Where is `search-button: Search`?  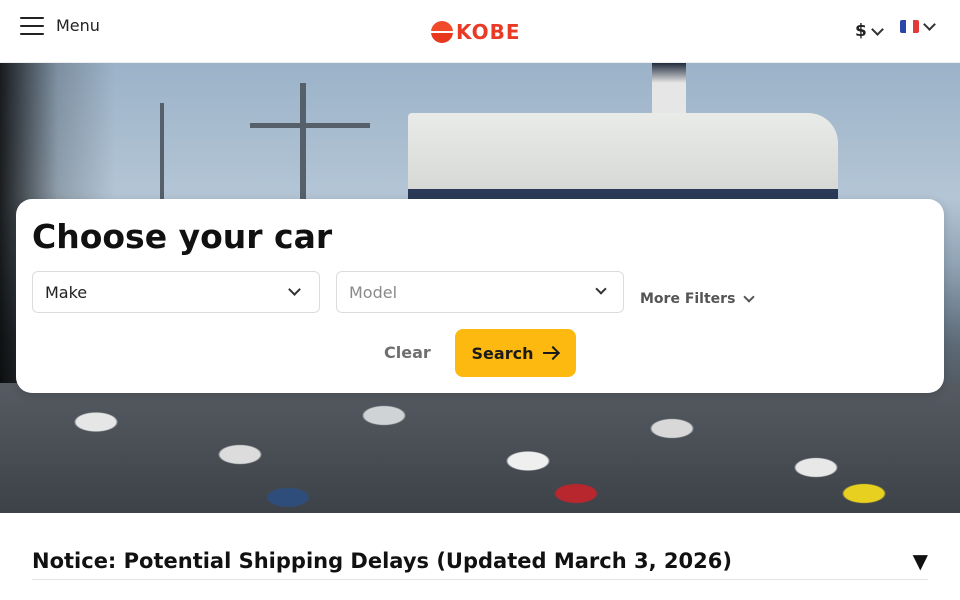
search-button: Search is located at coordinates (515, 353).